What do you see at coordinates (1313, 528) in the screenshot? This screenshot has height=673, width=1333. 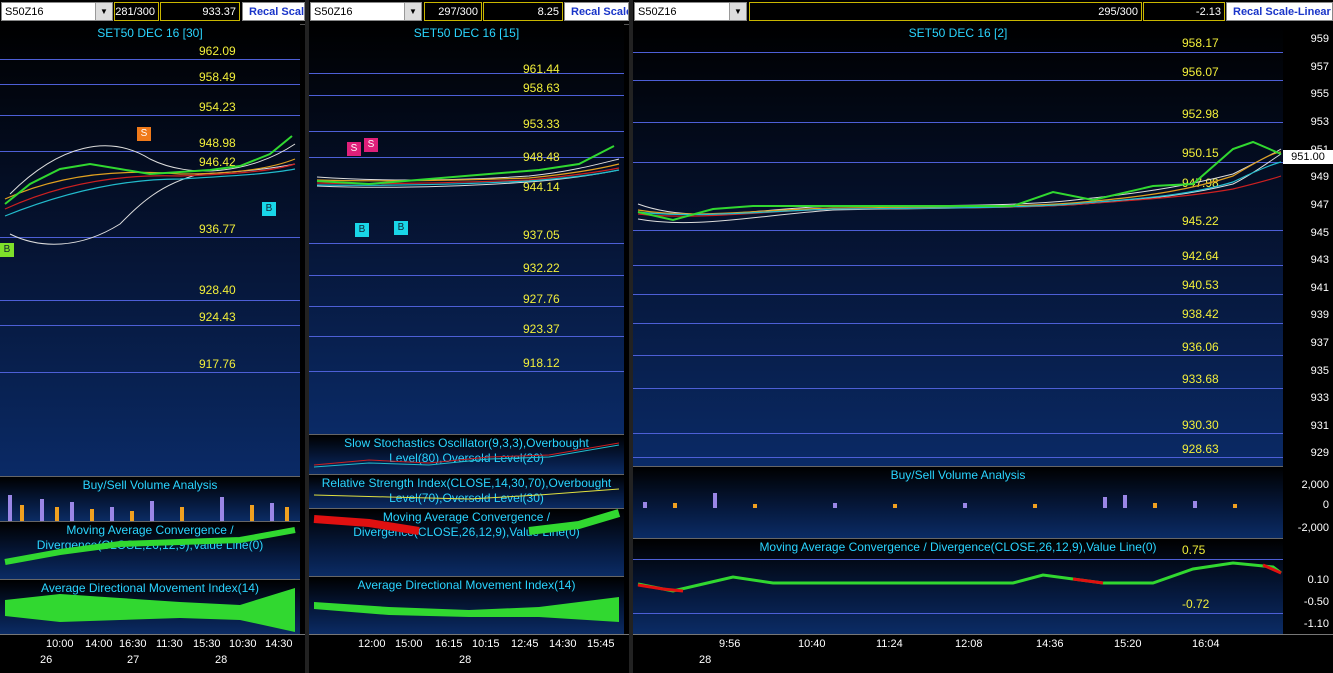 I see `volume-scale-tick: -2,000` at bounding box center [1313, 528].